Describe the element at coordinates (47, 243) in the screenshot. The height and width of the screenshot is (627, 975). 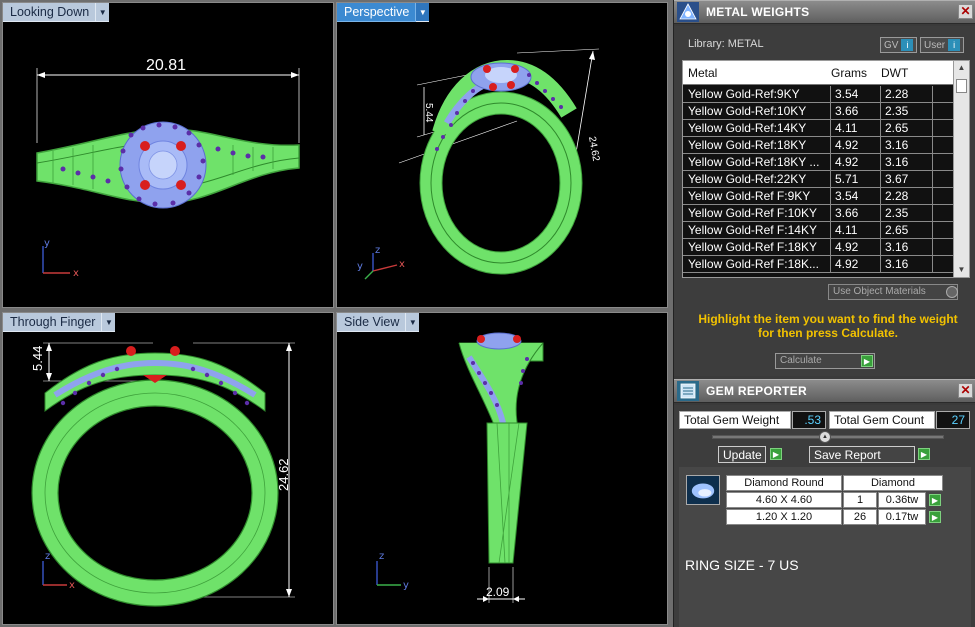
I see `axis-label-v: y` at that location.